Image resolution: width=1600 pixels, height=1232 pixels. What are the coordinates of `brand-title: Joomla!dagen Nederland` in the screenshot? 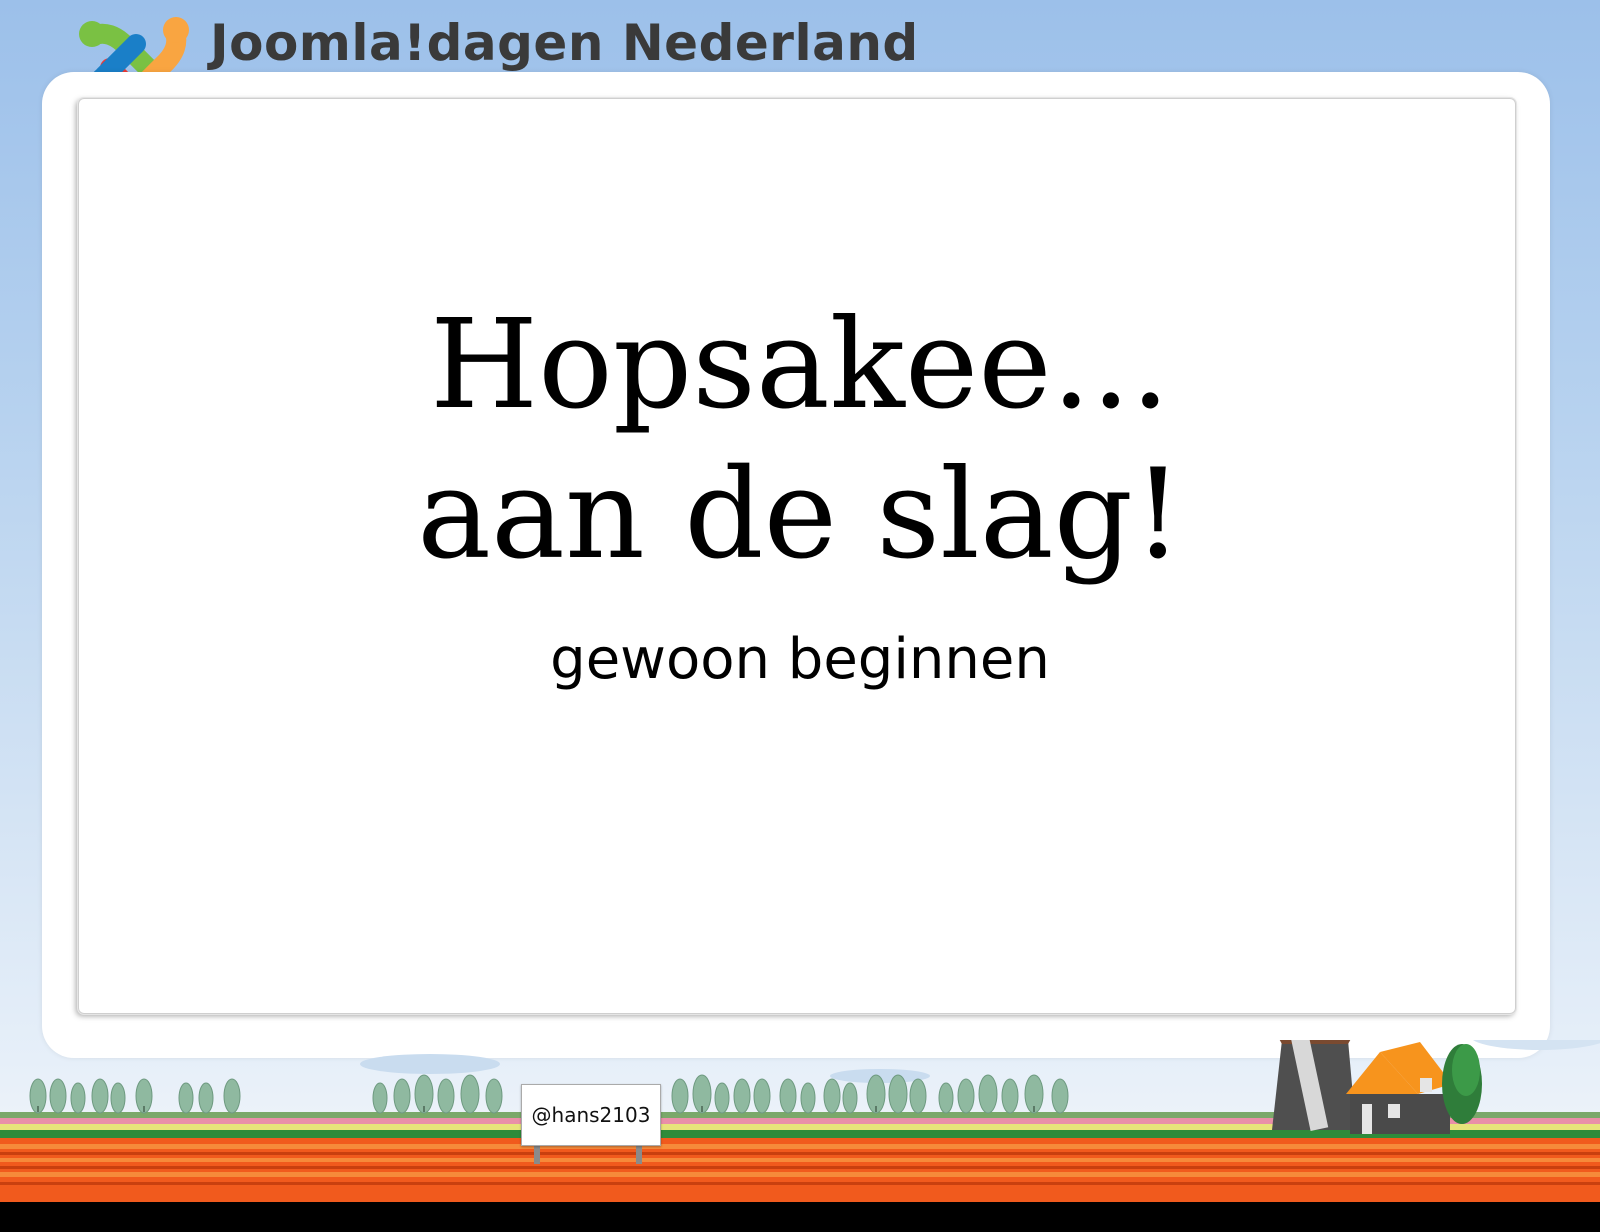 It's located at (564, 43).